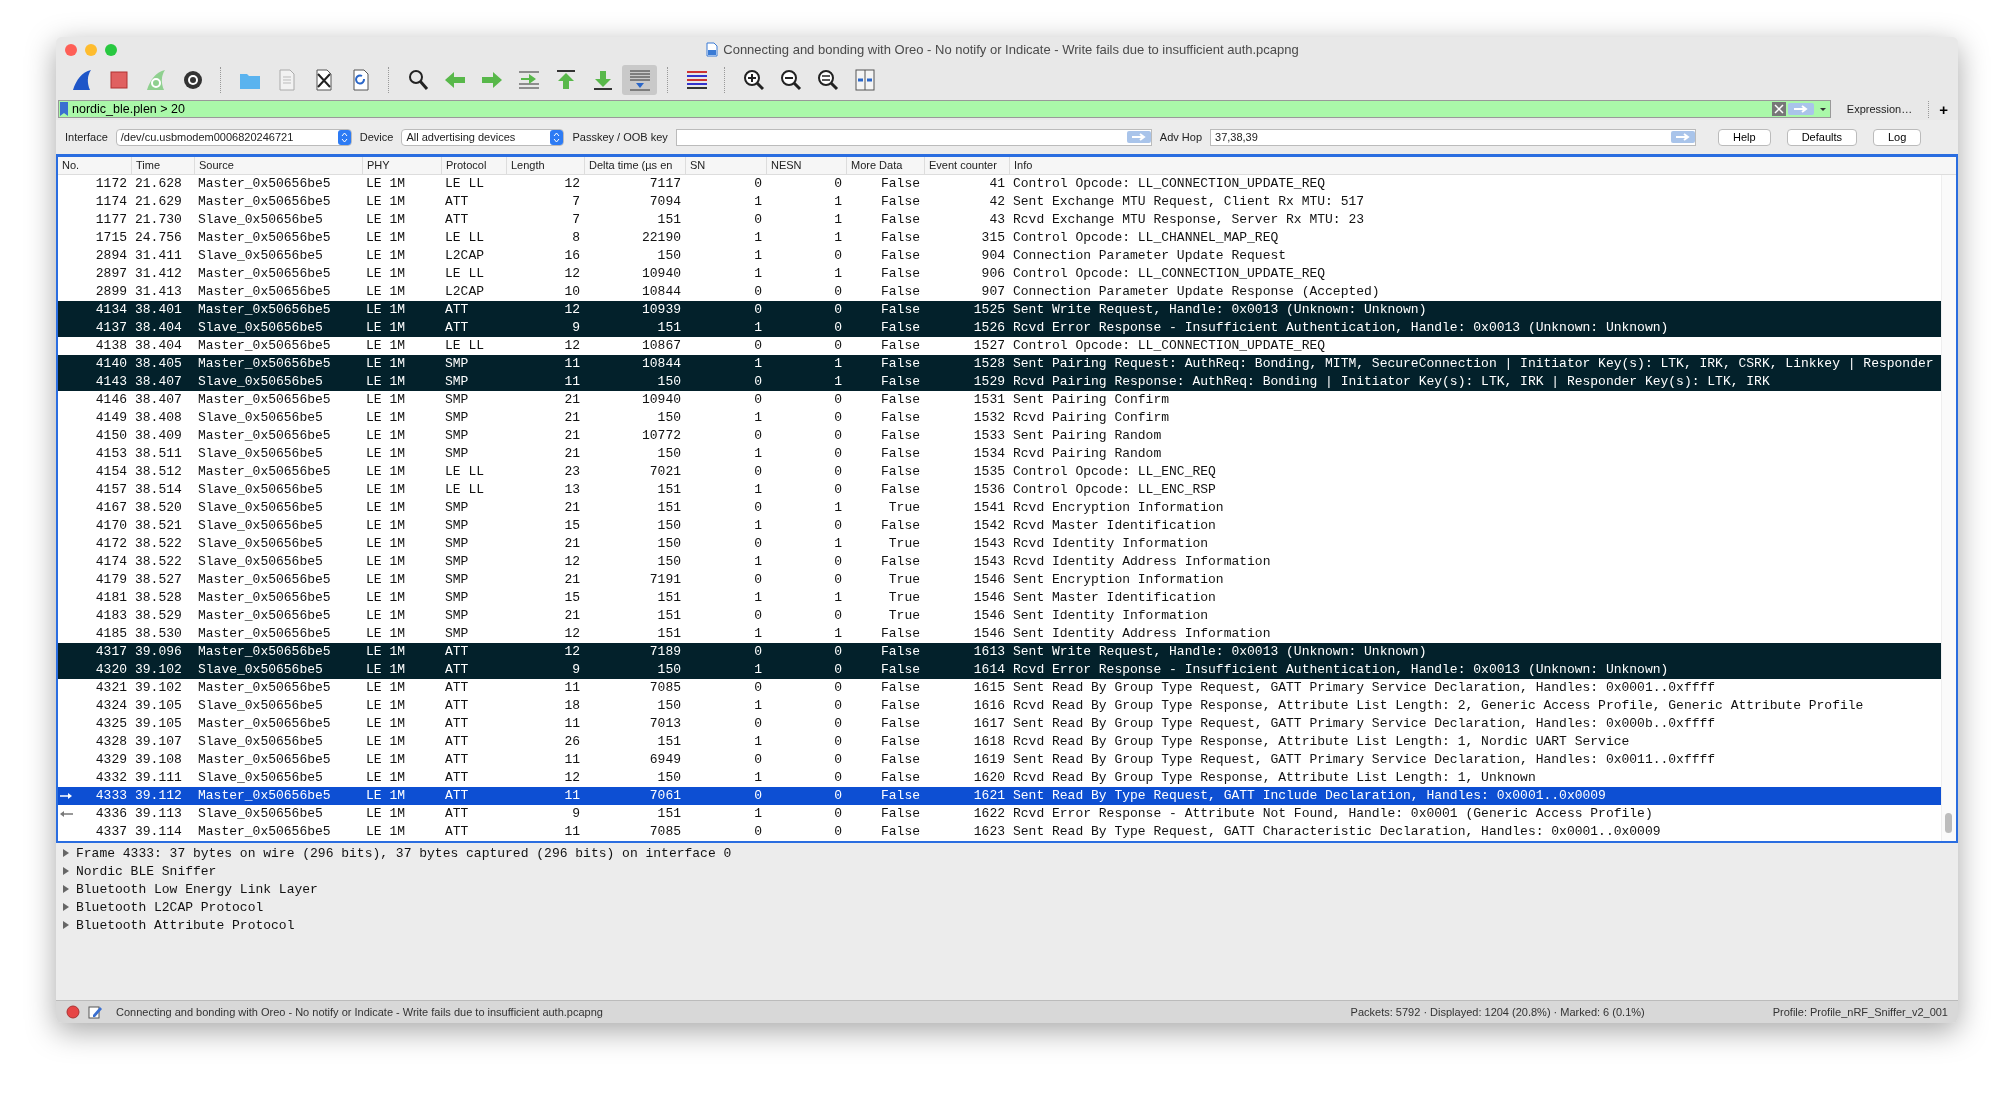  I want to click on packet-row: 4320 39.102 Slave_0x50656be5 LE 1M ATT 9 150 1 0 False 1614 Rcvd Error Response - Insufficient Authentication, Handle: 0x0013 (Unknown: Unknown), so click(999, 670).